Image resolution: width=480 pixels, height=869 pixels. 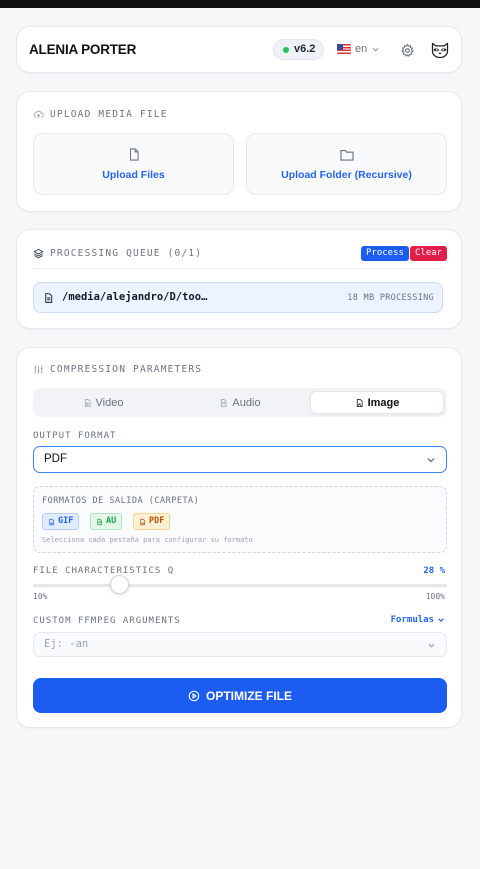 I want to click on ffmpeg-args-input: Ej: -an, so click(x=240, y=644).